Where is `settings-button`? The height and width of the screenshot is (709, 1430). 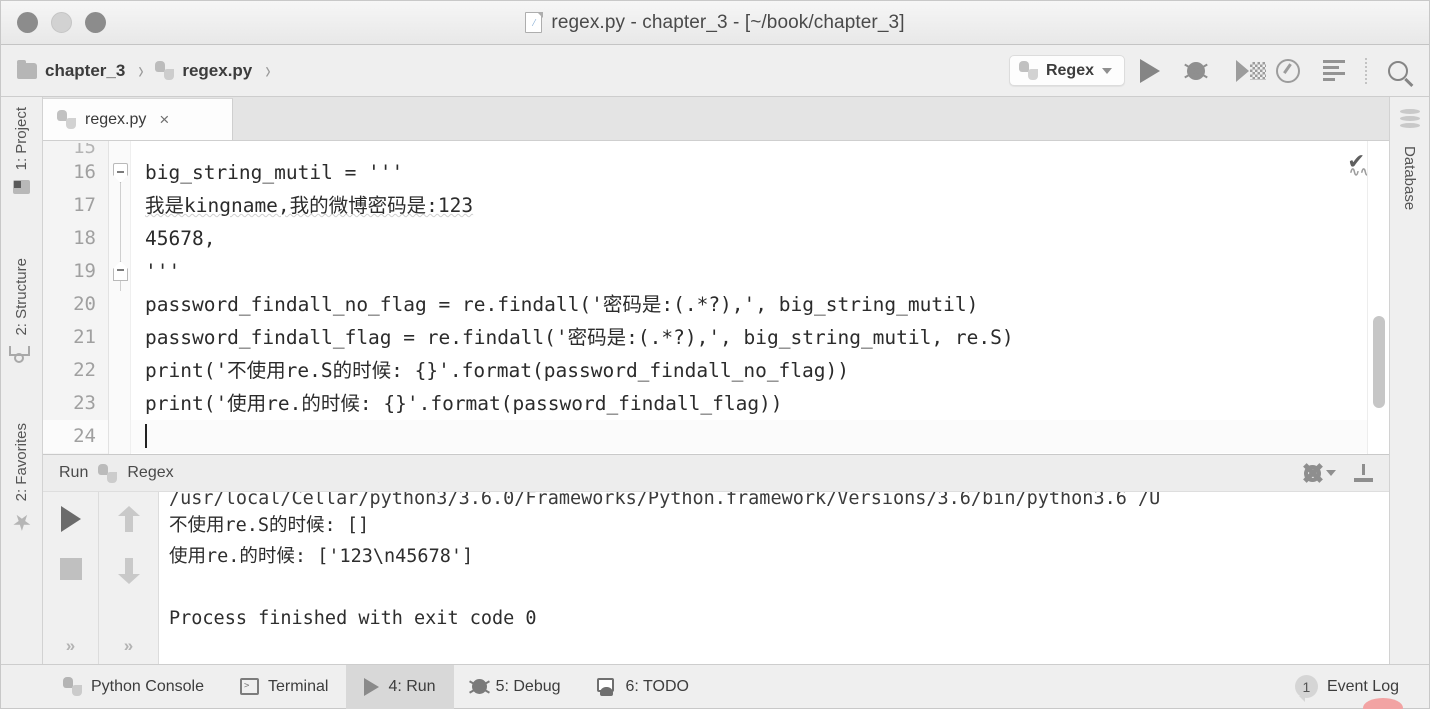
settings-button is located at coordinates (1320, 473).